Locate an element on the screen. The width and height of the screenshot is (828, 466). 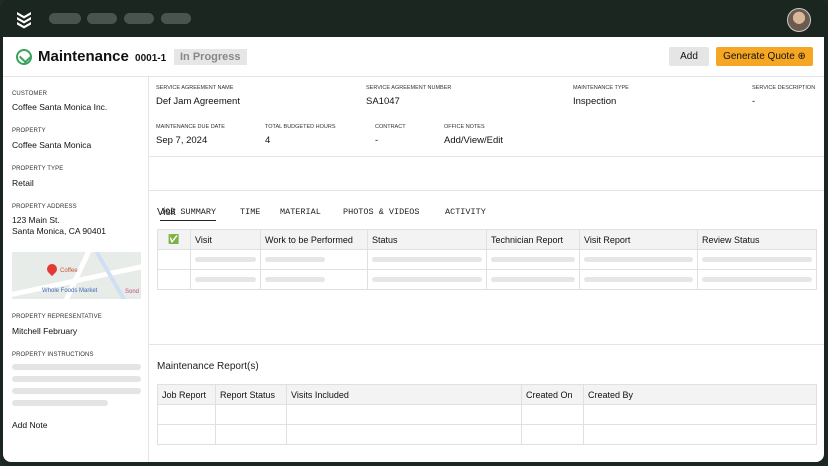
column-header-job-report: Job Report is located at coordinates (186, 394).